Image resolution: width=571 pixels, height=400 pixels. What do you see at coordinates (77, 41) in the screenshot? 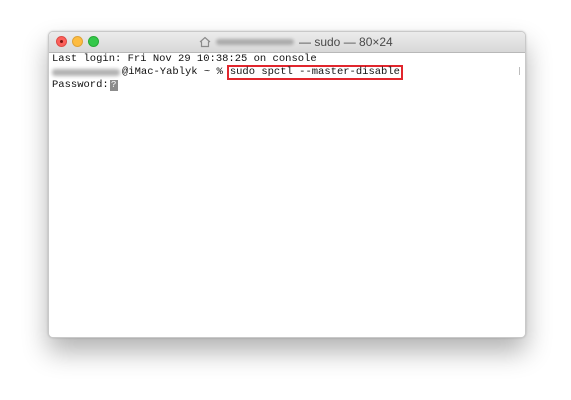
I see `minimize-icon` at bounding box center [77, 41].